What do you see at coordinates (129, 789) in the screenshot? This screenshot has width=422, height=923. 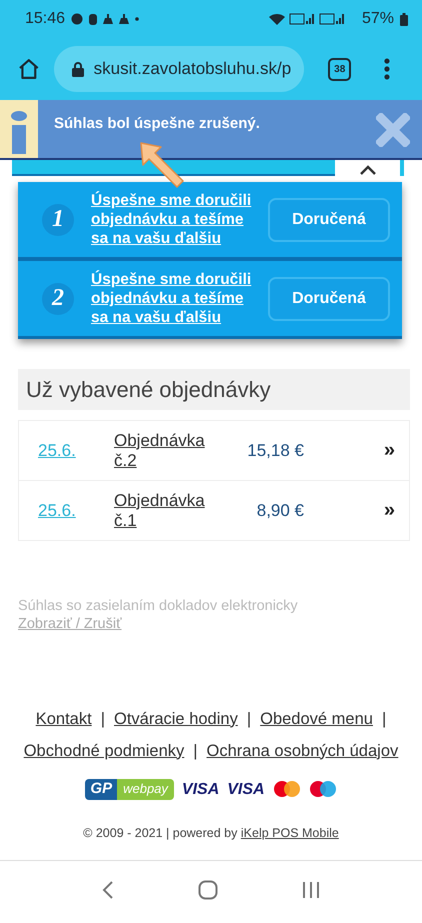 I see `webpay-logo: GP webpay` at bounding box center [129, 789].